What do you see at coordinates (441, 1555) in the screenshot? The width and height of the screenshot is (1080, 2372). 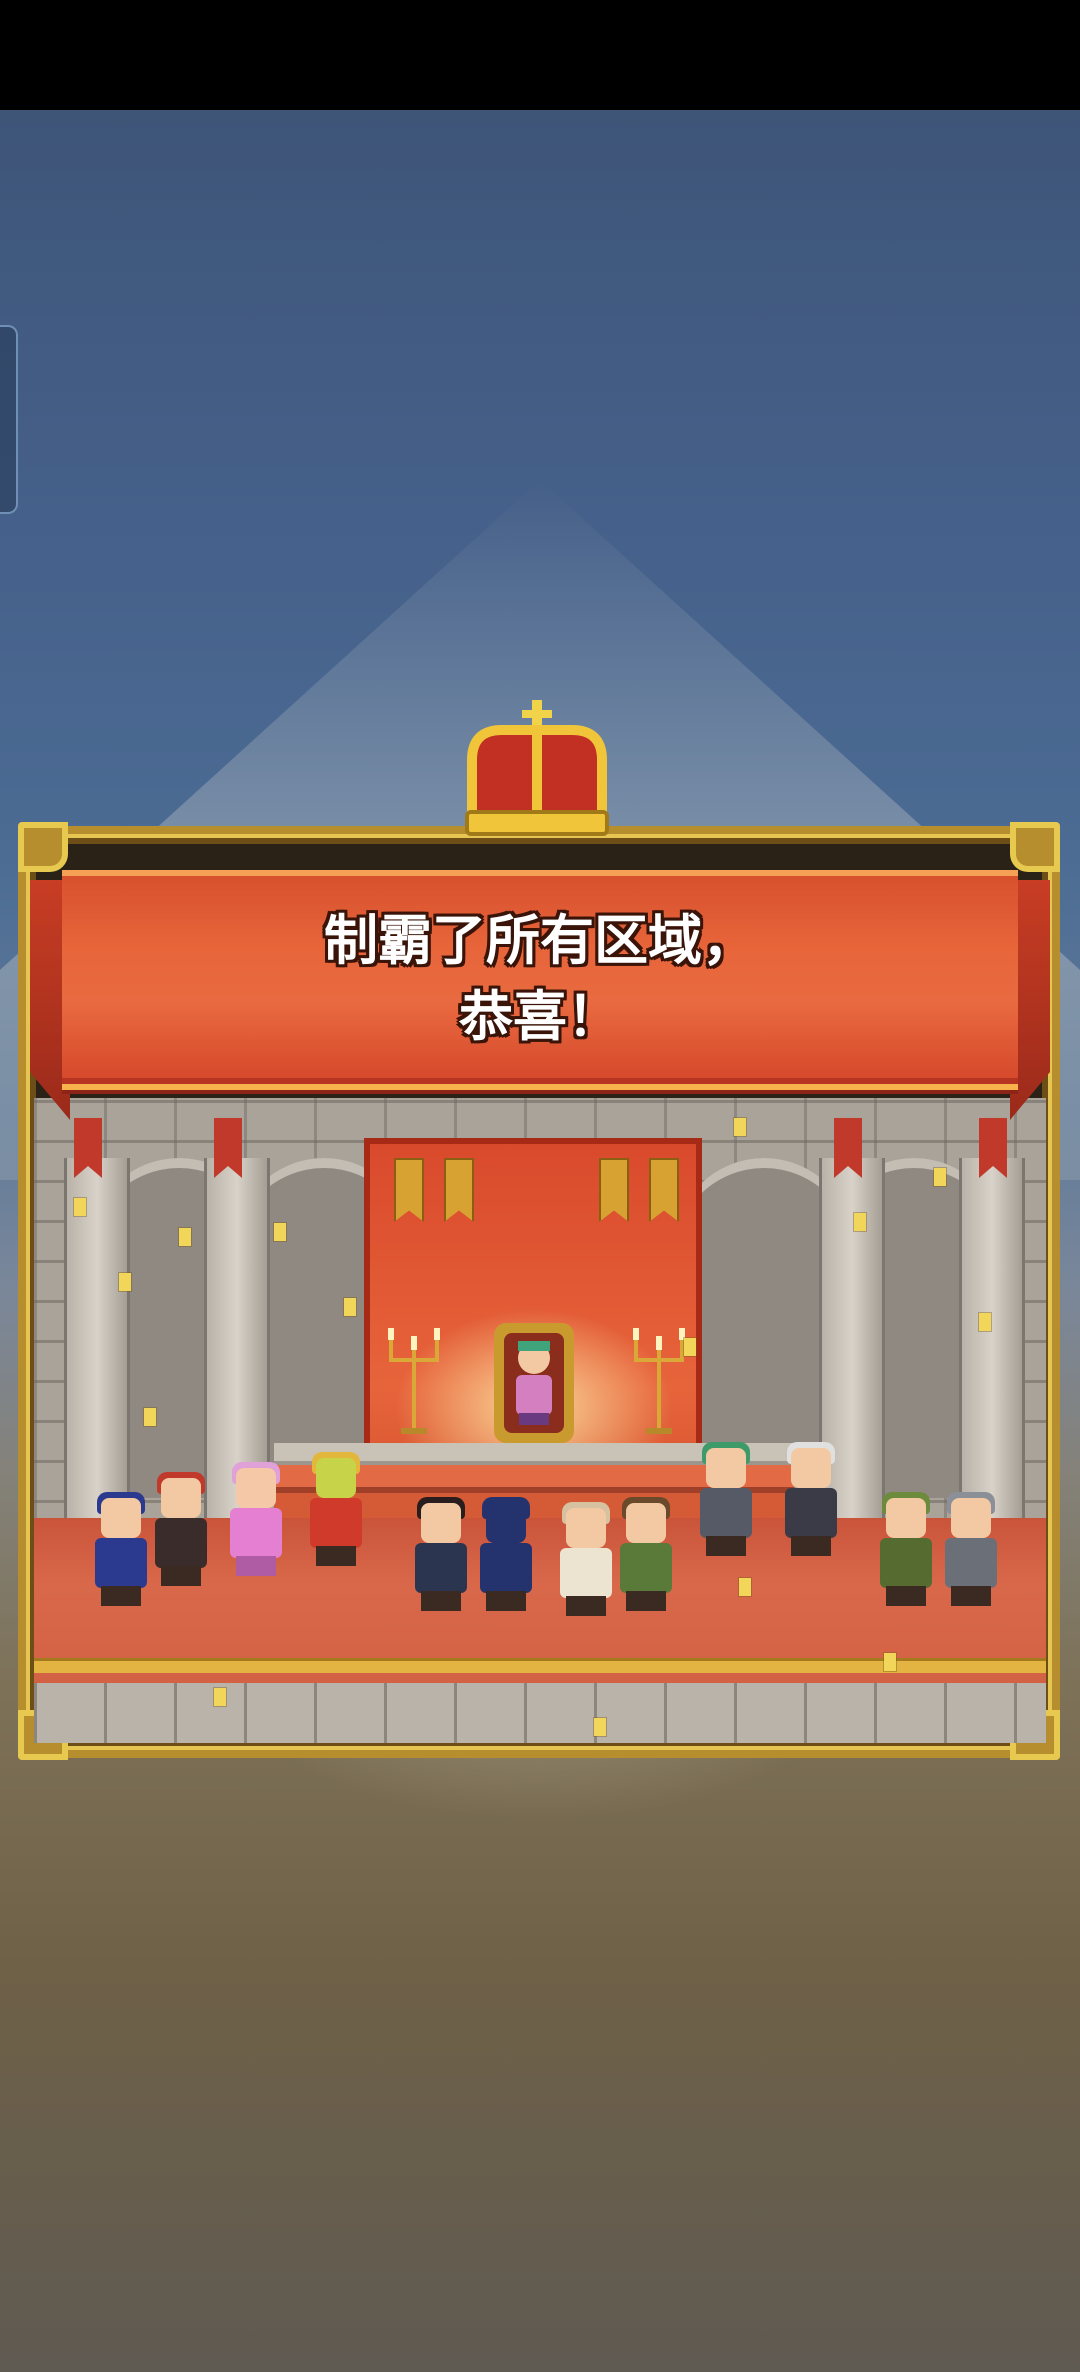 I see `character-swordsman` at bounding box center [441, 1555].